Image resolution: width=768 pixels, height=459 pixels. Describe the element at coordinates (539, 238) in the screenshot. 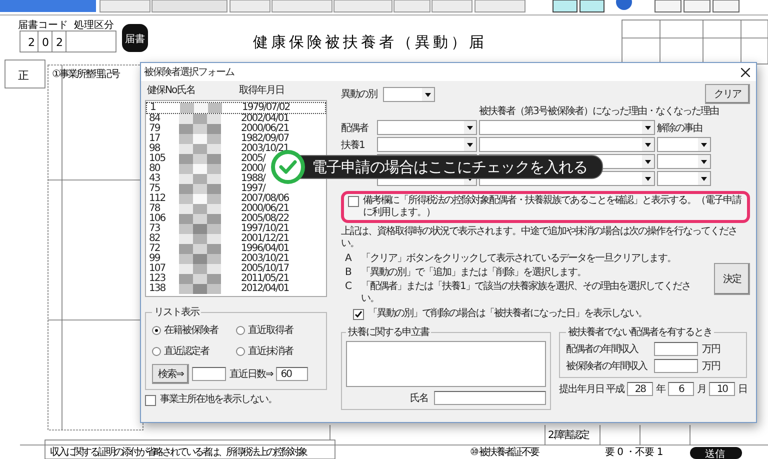

I see `instruction-text: 上記は、資格取得時の状況で表示されます。中途で追加や抹消の場合は次の操作を行なってください。` at that location.